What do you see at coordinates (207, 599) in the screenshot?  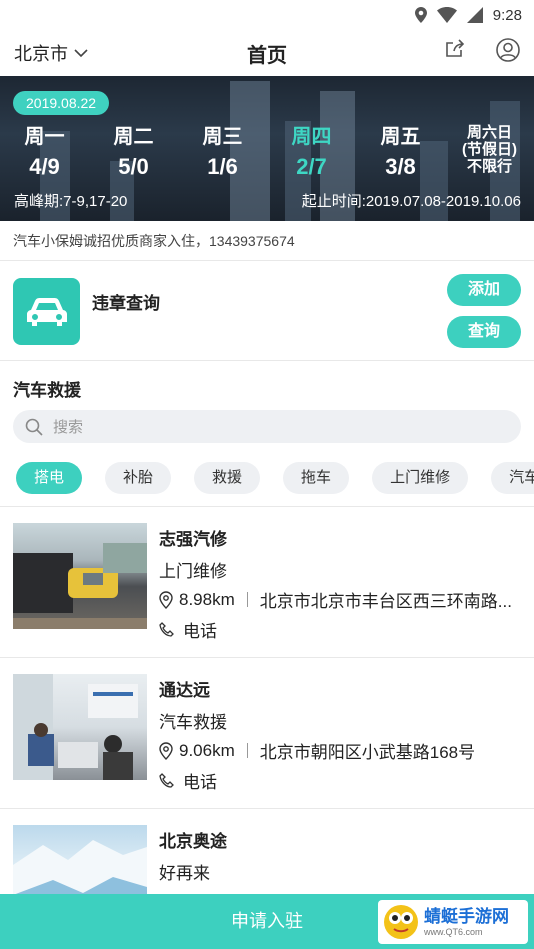 I see `shop-distance: 8.98km` at bounding box center [207, 599].